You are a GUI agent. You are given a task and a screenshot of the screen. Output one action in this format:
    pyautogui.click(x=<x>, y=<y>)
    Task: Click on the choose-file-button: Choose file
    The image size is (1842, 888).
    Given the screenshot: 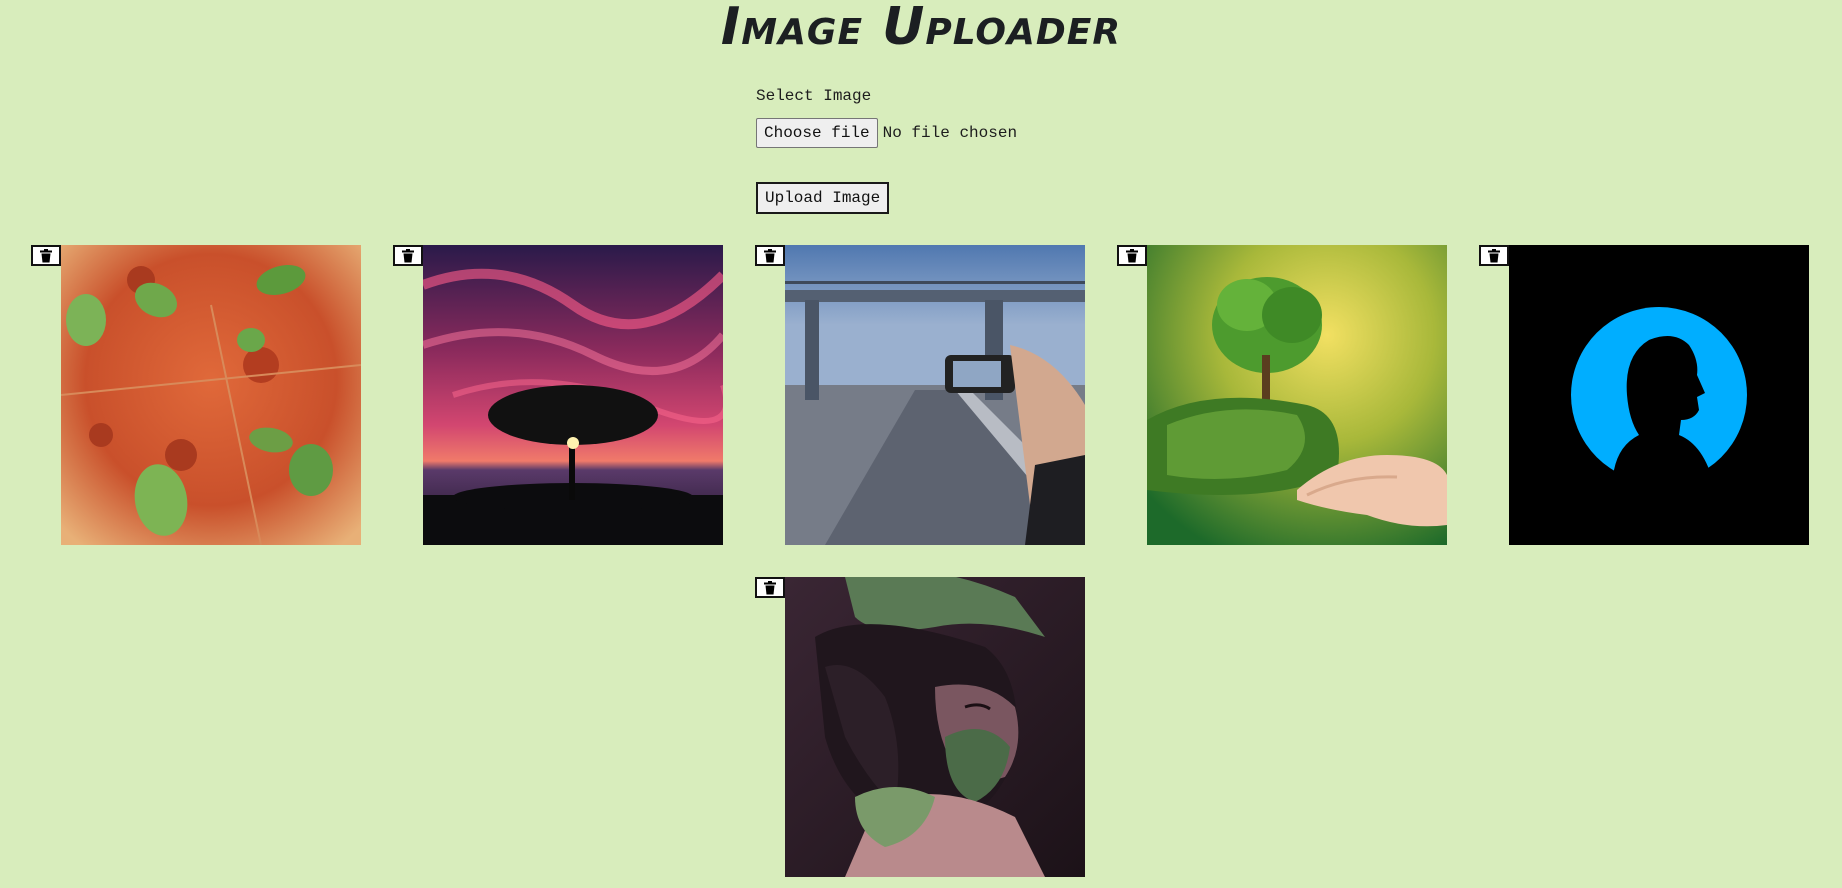 What is the action you would take?
    pyautogui.click(x=817, y=133)
    